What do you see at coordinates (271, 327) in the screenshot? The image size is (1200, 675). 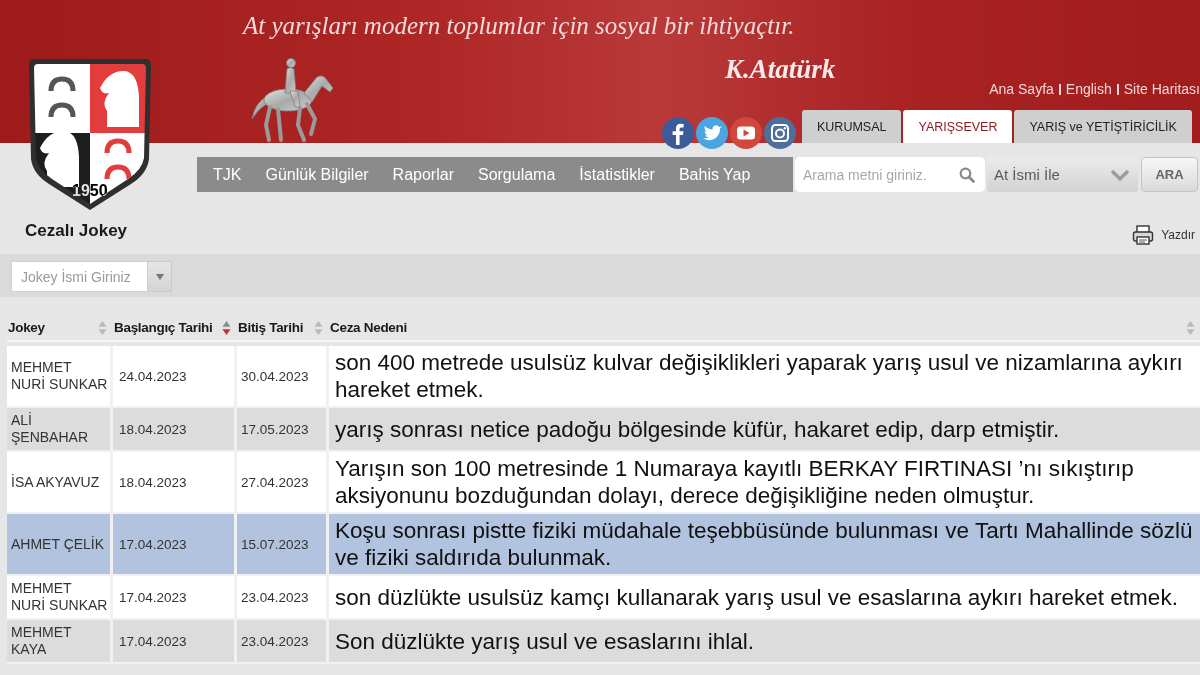 I see `column-header: Bitiş Tarihi` at bounding box center [271, 327].